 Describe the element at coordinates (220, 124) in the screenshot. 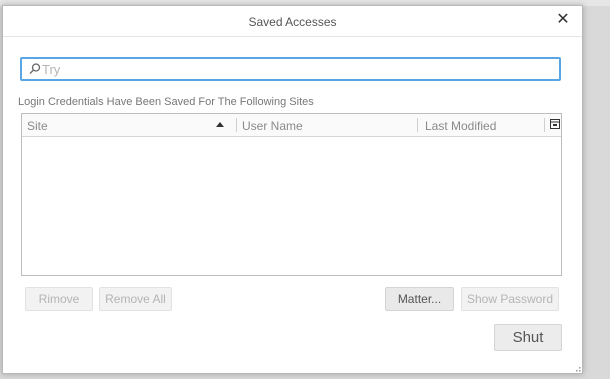

I see `sort-ascending-icon` at that location.